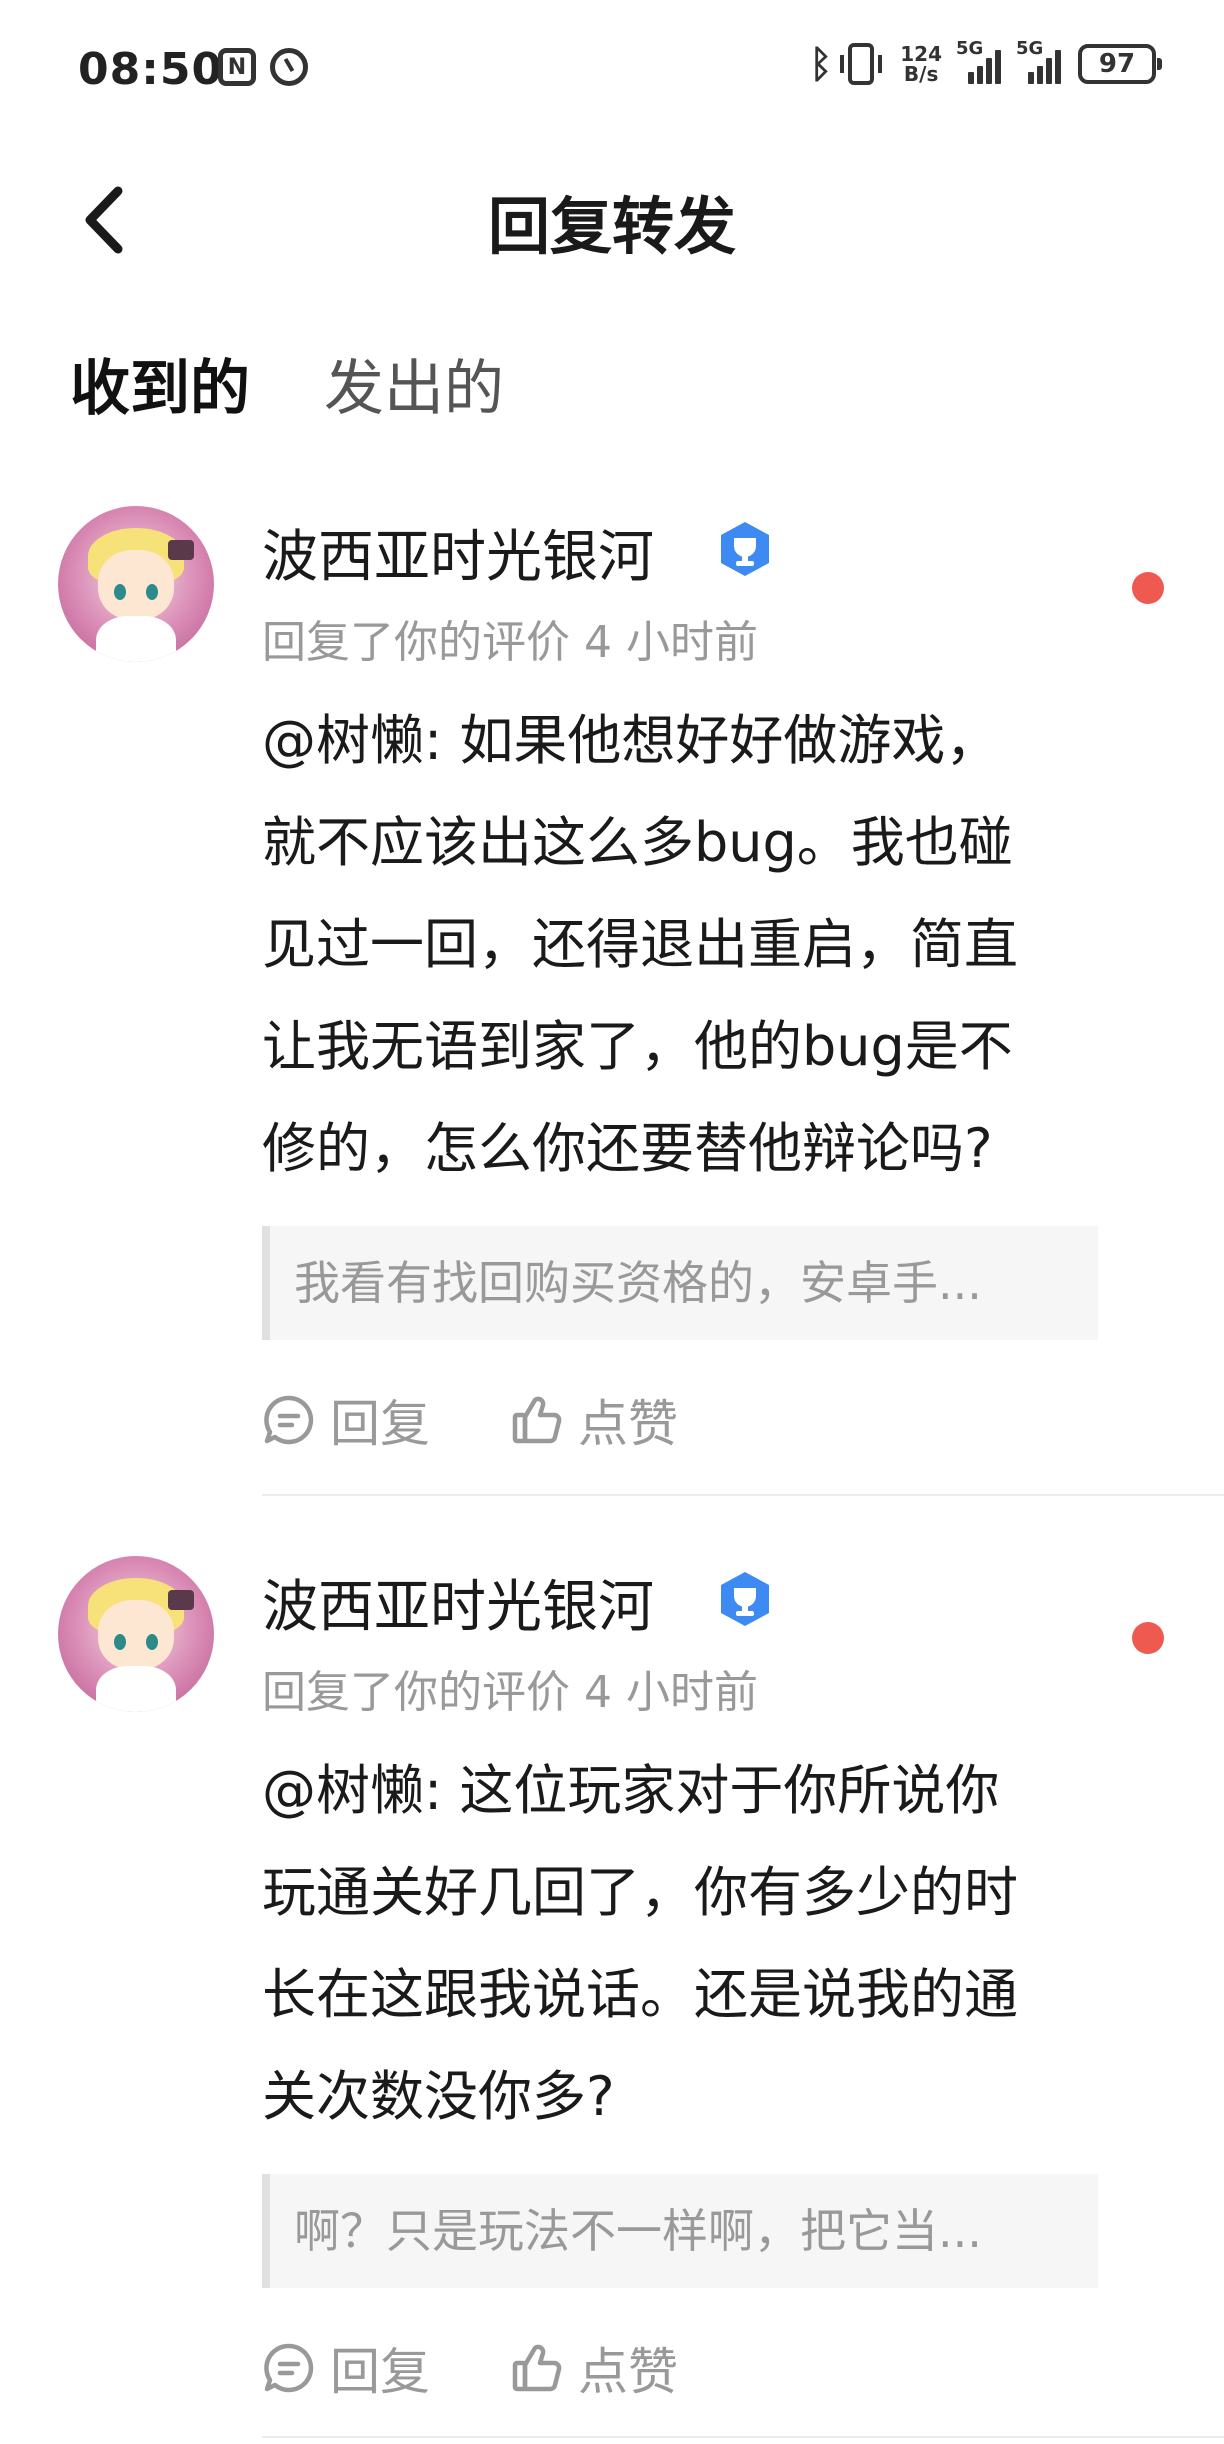 The height and width of the screenshot is (2444, 1224). I want to click on status-left-icons: N, so click(263, 67).